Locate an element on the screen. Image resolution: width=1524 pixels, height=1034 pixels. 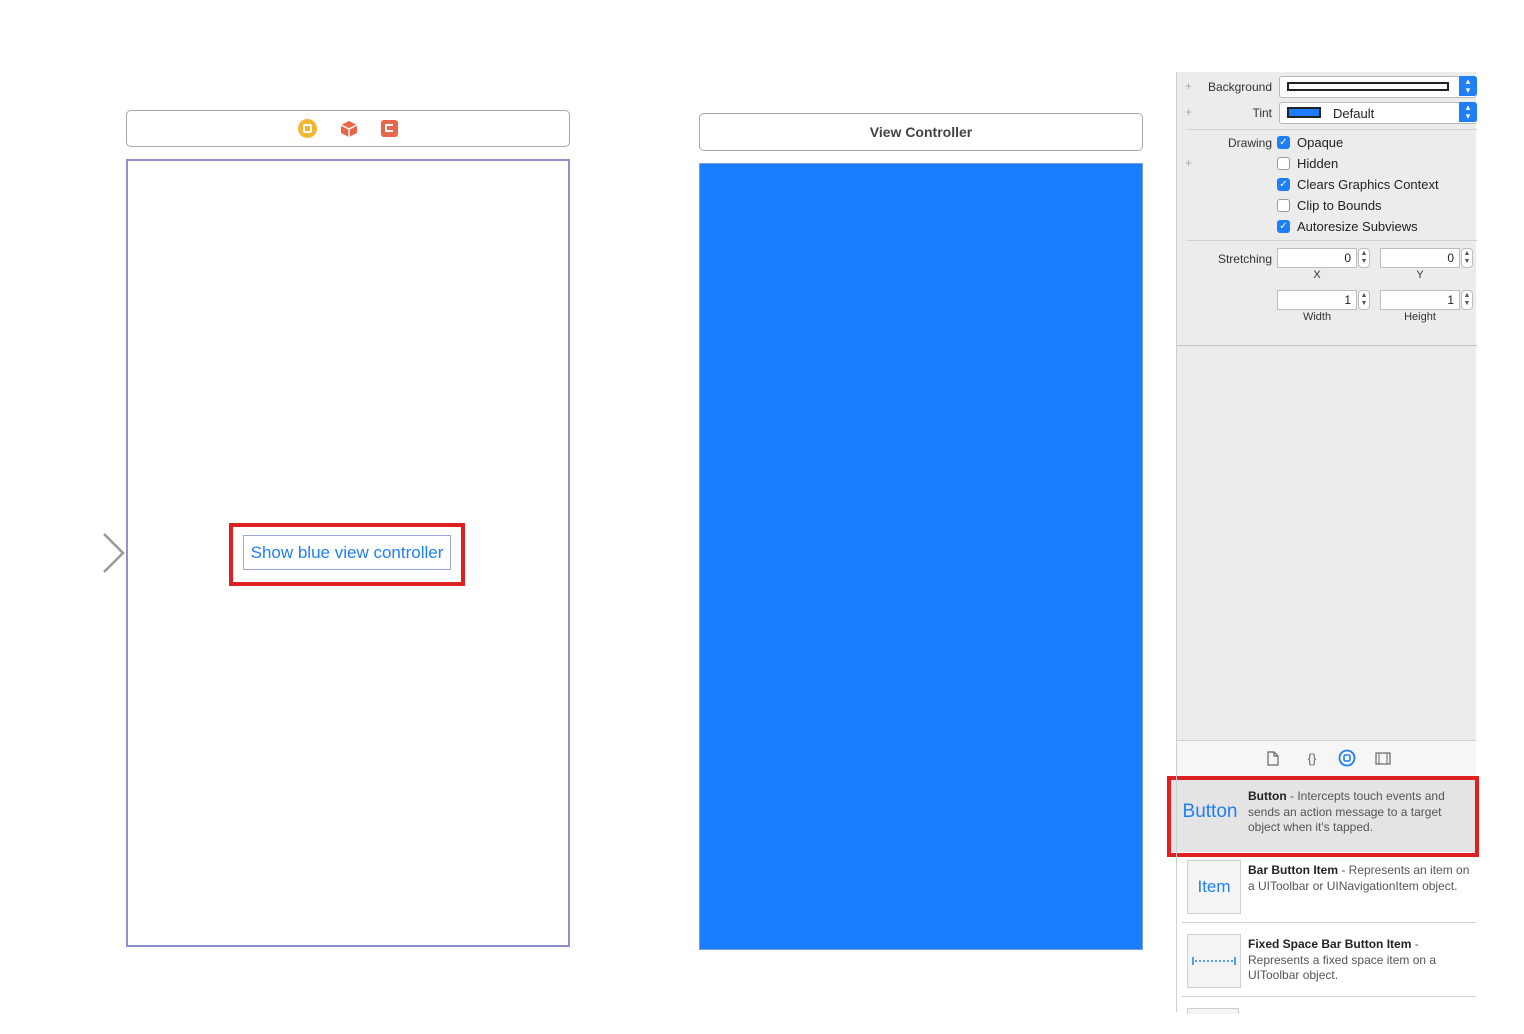
background-color-swatch is located at coordinates (1368, 86).